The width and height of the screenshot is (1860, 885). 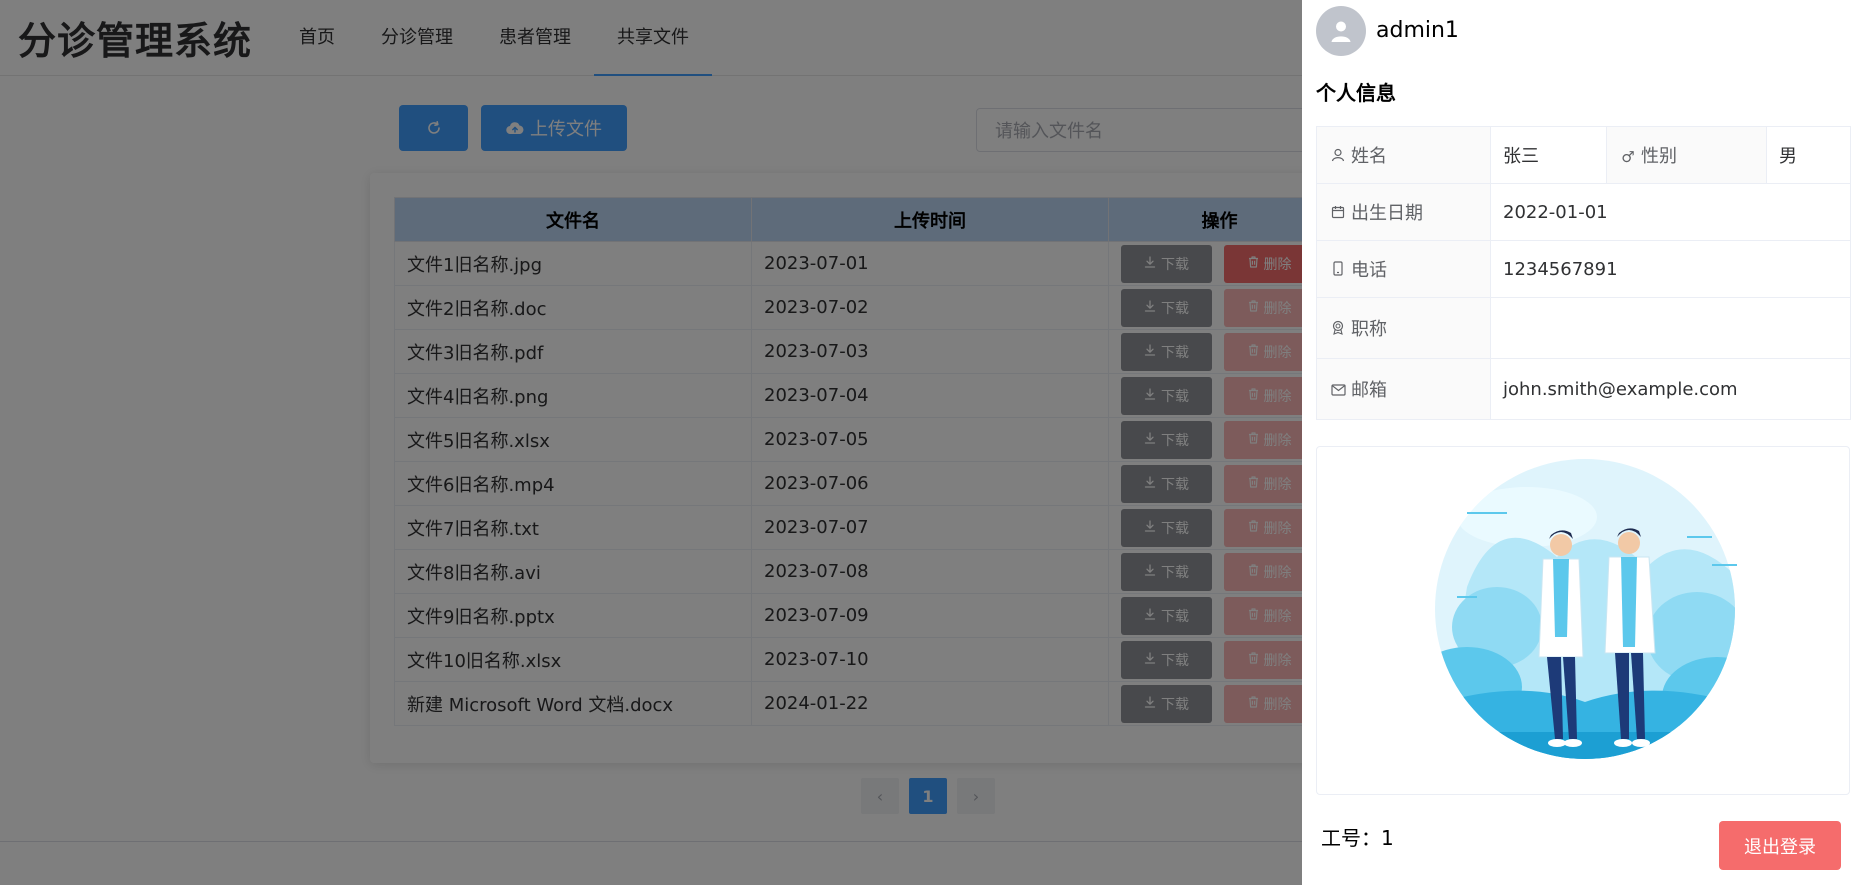 What do you see at coordinates (1403, 328) in the screenshot?
I see `title-label-cell: 职称` at bounding box center [1403, 328].